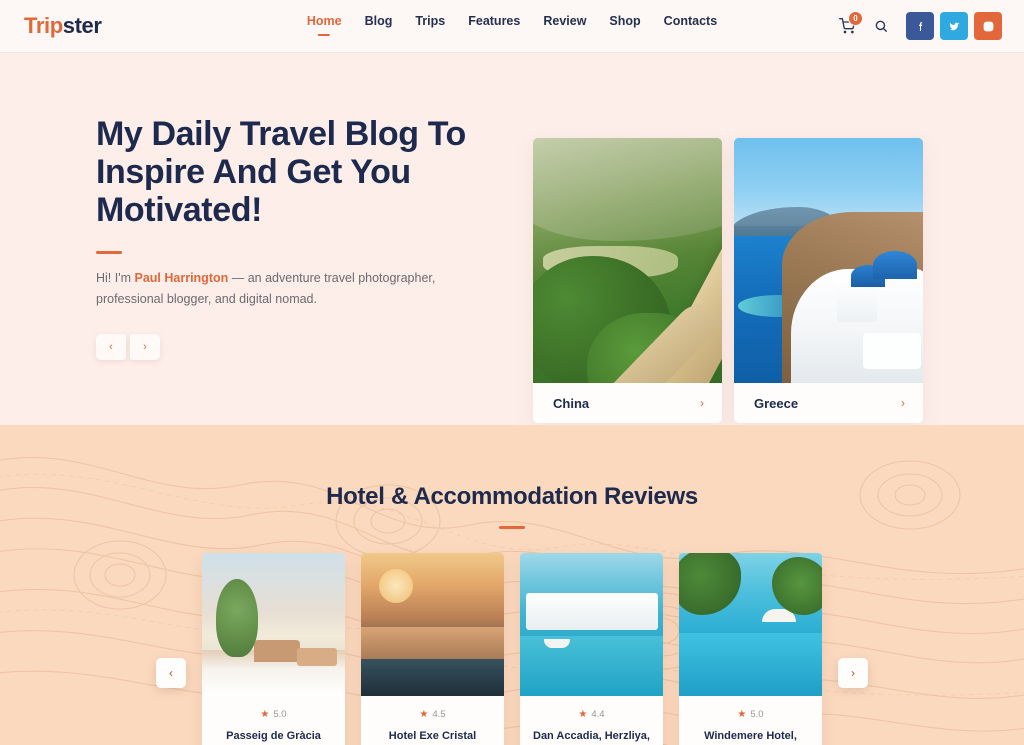 Image resolution: width=1024 pixels, height=745 pixels. What do you see at coordinates (432, 643) in the screenshot?
I see `hotel2-cityscape` at bounding box center [432, 643].